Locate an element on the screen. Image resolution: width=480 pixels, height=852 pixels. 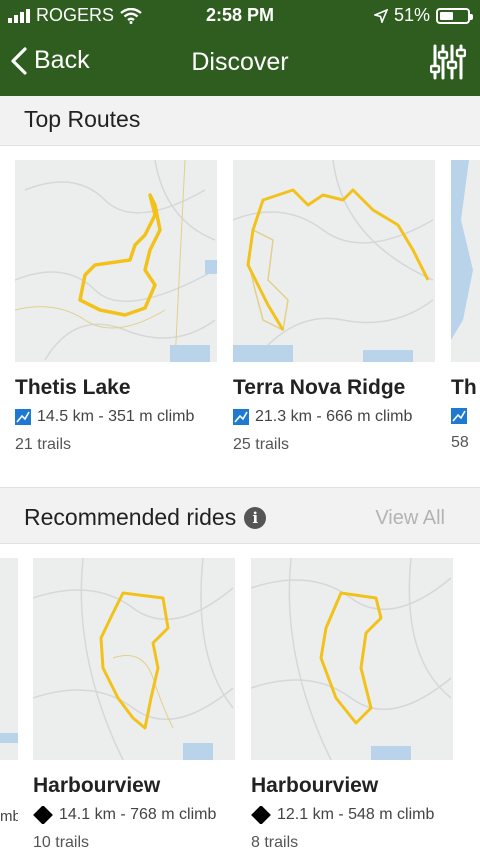
route-stats is located at coordinates (465, 416).